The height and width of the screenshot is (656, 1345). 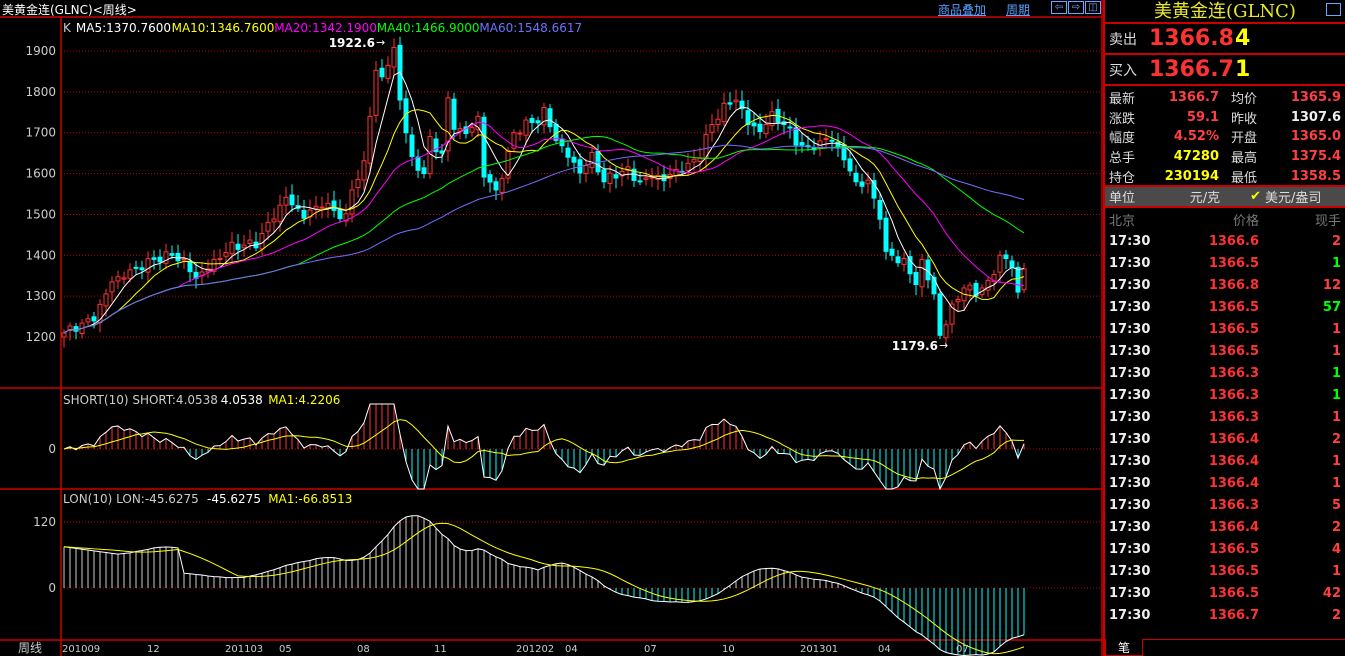 I want to click on price-tick-label: 1800, so click(x=40, y=92).